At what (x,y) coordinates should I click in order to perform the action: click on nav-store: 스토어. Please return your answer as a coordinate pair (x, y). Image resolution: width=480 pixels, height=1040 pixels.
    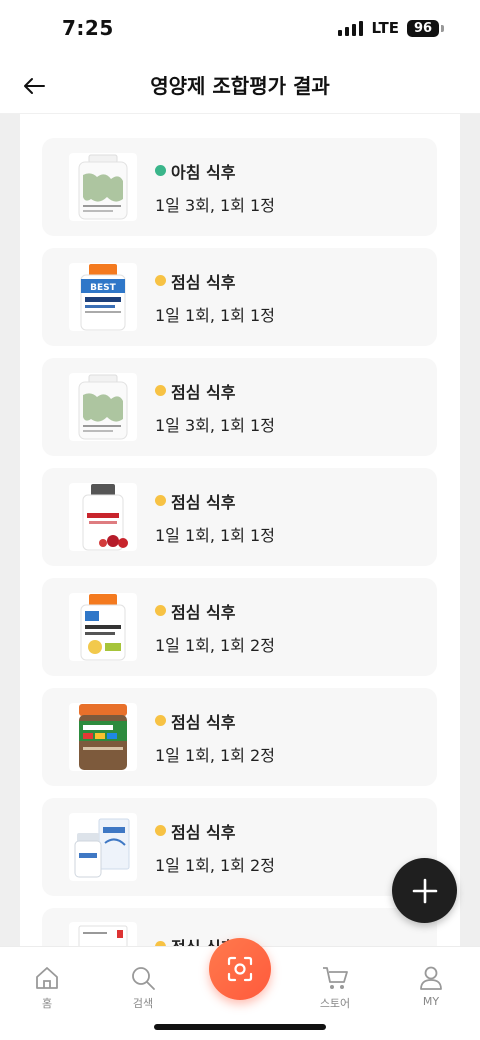
    Looking at the image, I should click on (335, 988).